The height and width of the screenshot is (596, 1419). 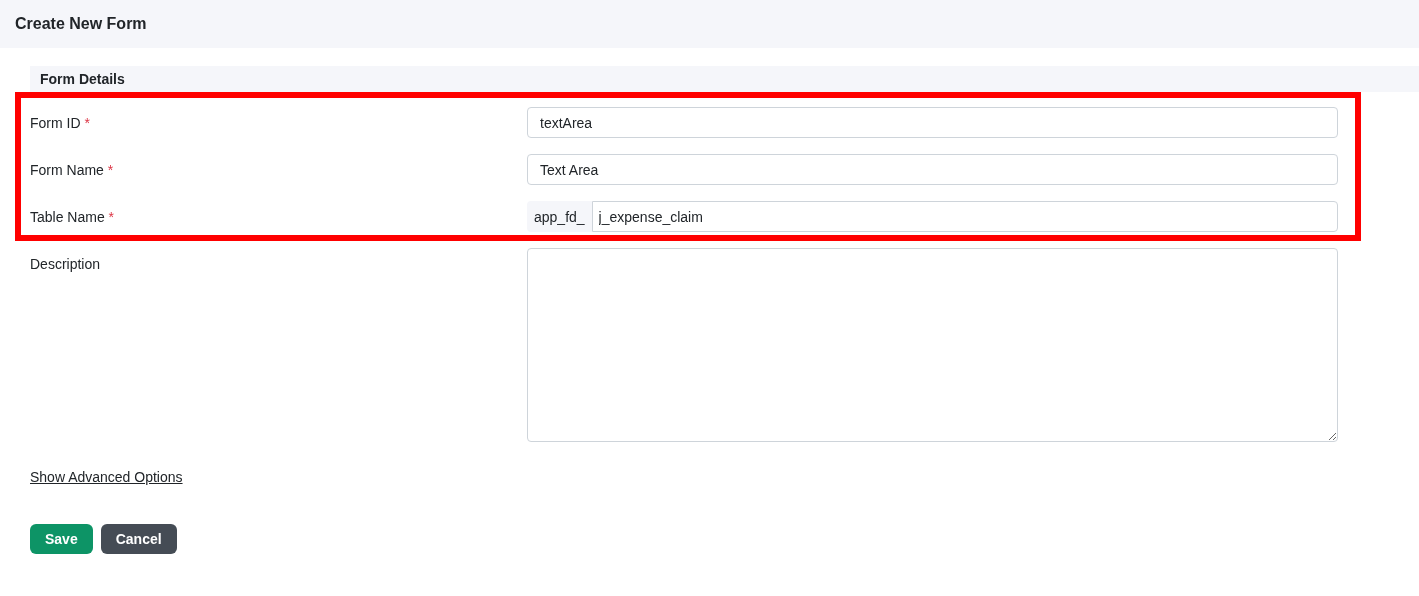 What do you see at coordinates (60, 123) in the screenshot?
I see `field-label: Form ID *` at bounding box center [60, 123].